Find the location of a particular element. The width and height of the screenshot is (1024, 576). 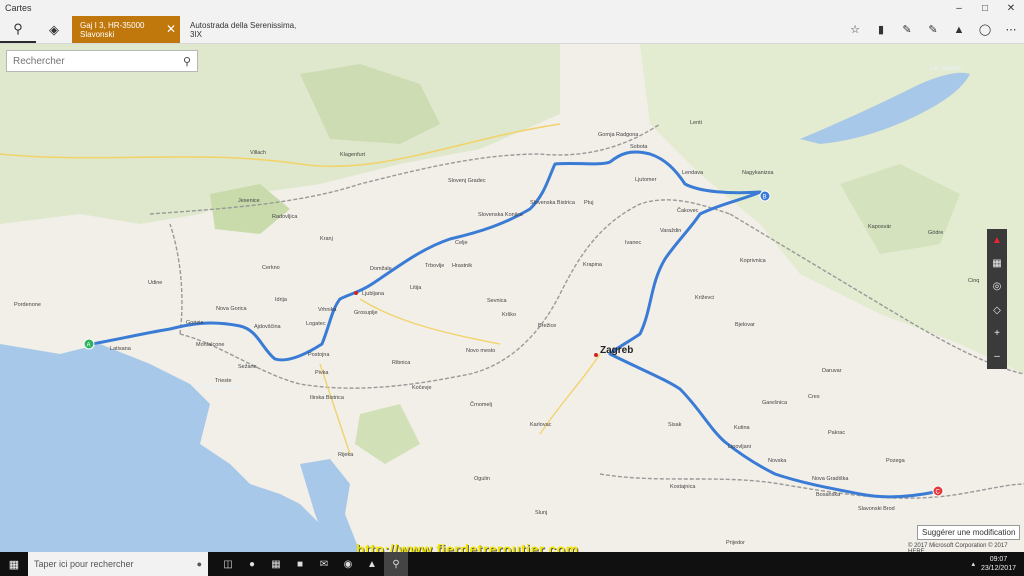

zoom-in-icon: + is located at coordinates (997, 334).